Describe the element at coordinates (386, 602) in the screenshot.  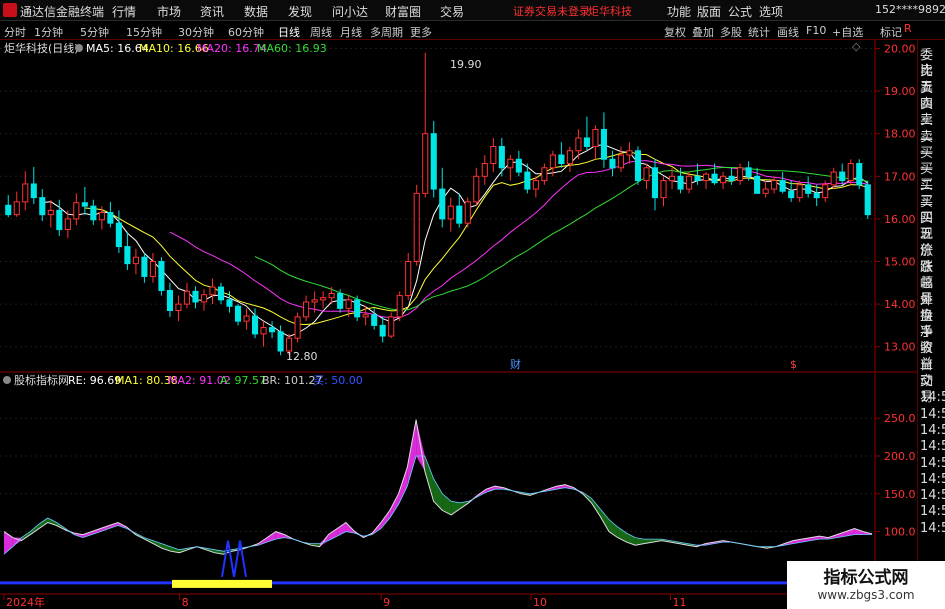
I see `date-label: 9` at that location.